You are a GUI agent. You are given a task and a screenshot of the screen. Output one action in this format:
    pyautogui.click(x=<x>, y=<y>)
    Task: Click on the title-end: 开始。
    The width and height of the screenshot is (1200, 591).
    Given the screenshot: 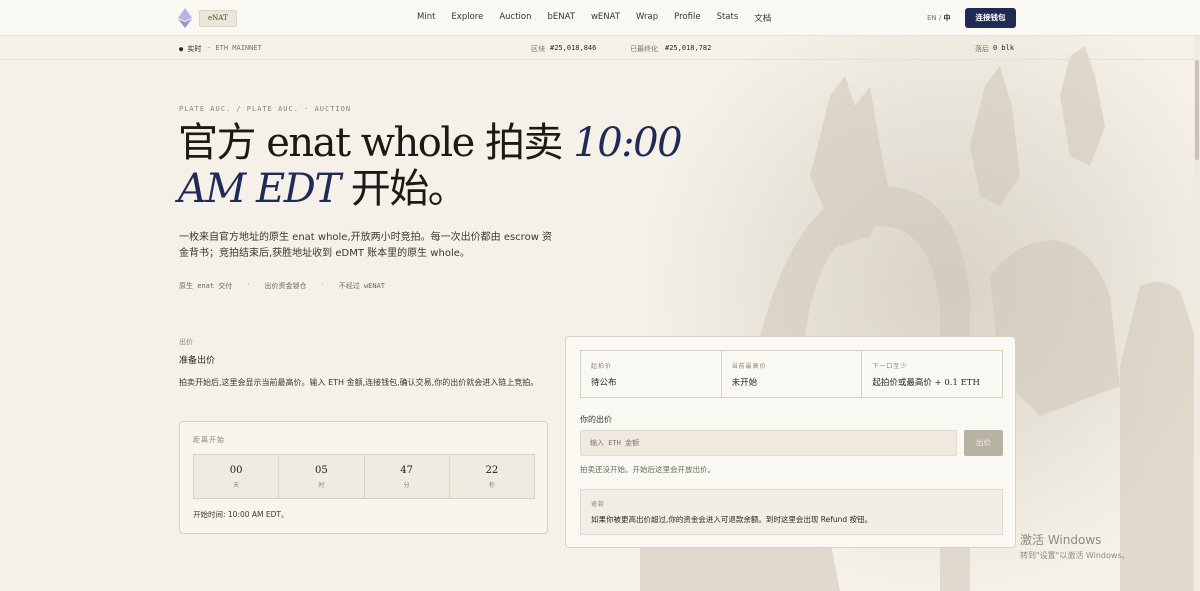 What is the action you would take?
    pyautogui.click(x=403, y=189)
    